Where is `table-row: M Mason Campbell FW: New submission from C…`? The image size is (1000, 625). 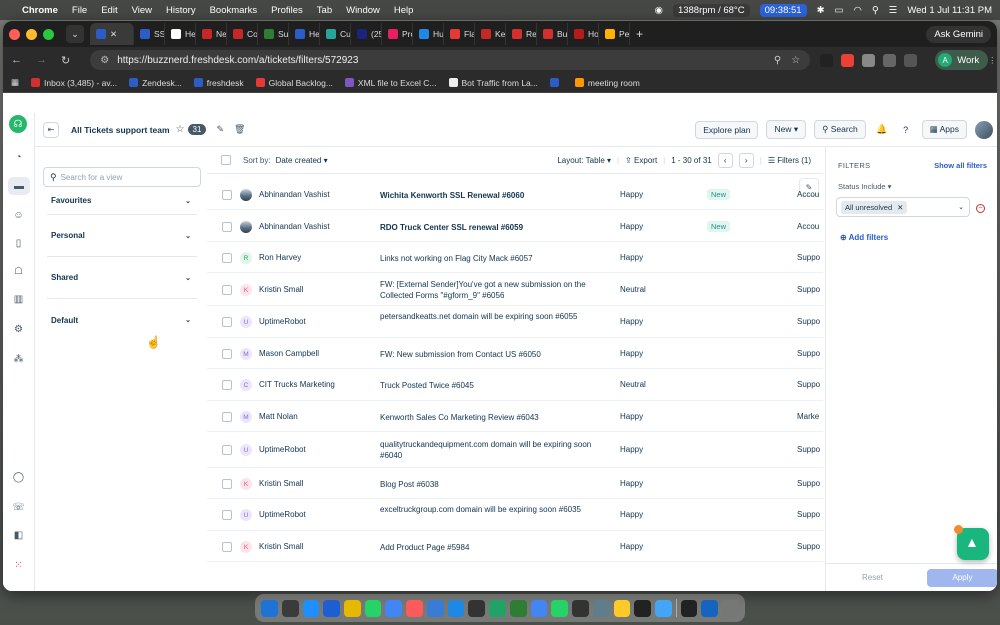 table-row: M Mason Campbell FW: New submission from C… is located at coordinates (515, 353).